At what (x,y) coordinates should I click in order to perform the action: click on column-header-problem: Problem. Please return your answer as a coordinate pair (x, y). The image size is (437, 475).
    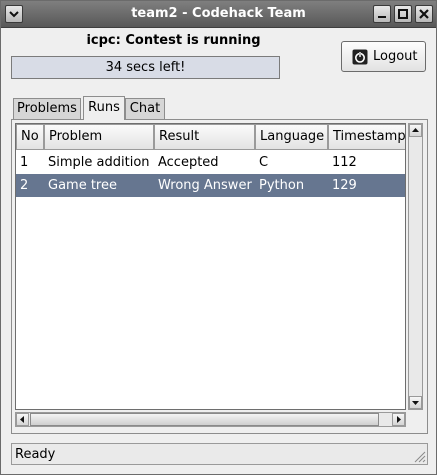
    Looking at the image, I should click on (99, 137).